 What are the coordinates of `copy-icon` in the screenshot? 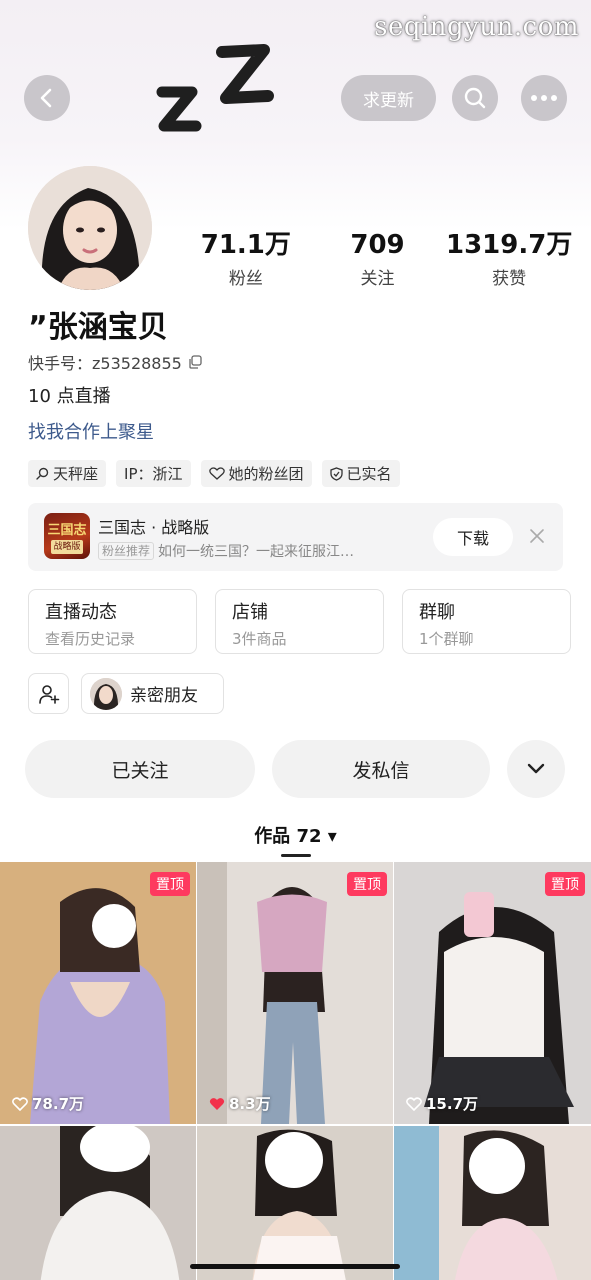 It's located at (195, 362).